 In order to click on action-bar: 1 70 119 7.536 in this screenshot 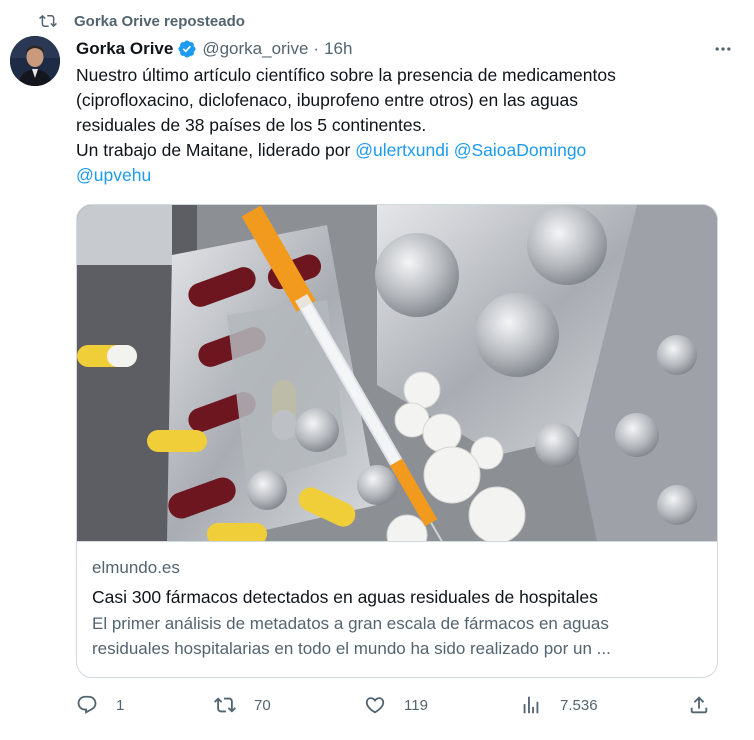, I will do `click(396, 705)`.